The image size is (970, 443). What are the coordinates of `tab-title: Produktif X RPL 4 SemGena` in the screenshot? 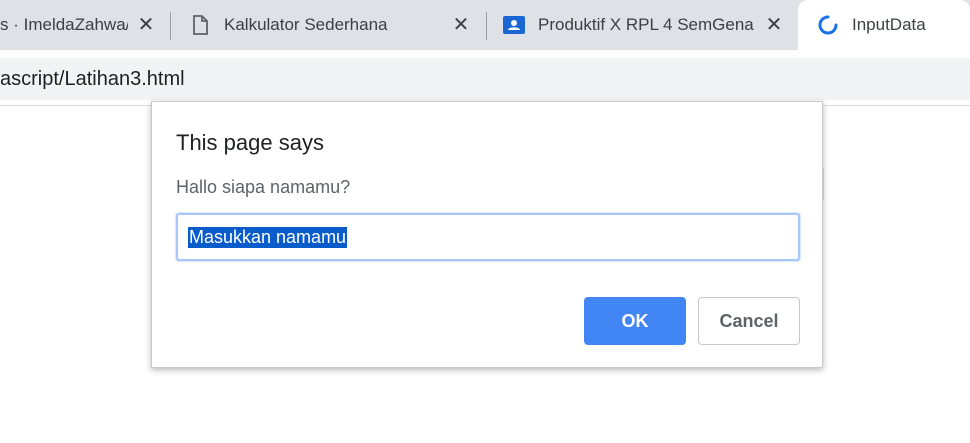 It's located at (646, 24).